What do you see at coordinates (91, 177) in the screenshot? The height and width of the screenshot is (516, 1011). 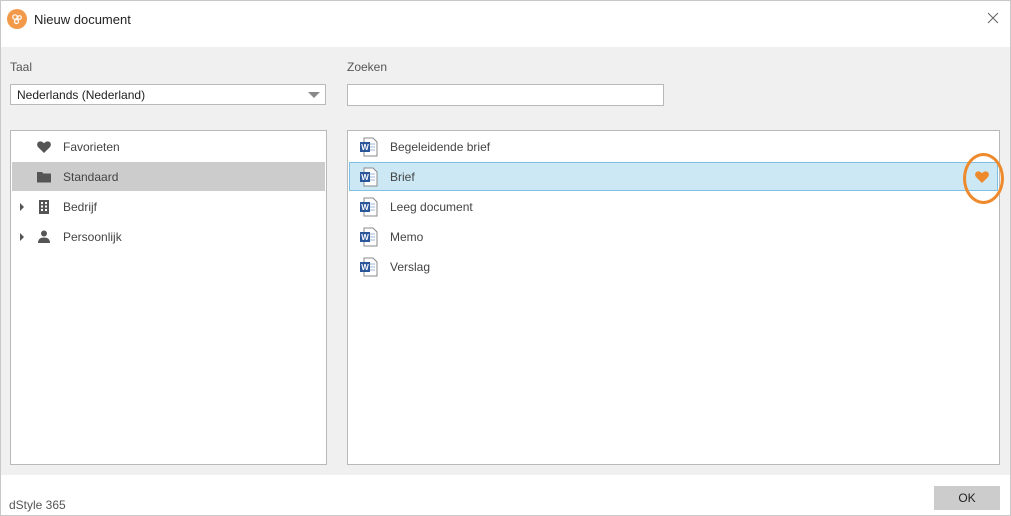 I see `category-label: Standaard` at bounding box center [91, 177].